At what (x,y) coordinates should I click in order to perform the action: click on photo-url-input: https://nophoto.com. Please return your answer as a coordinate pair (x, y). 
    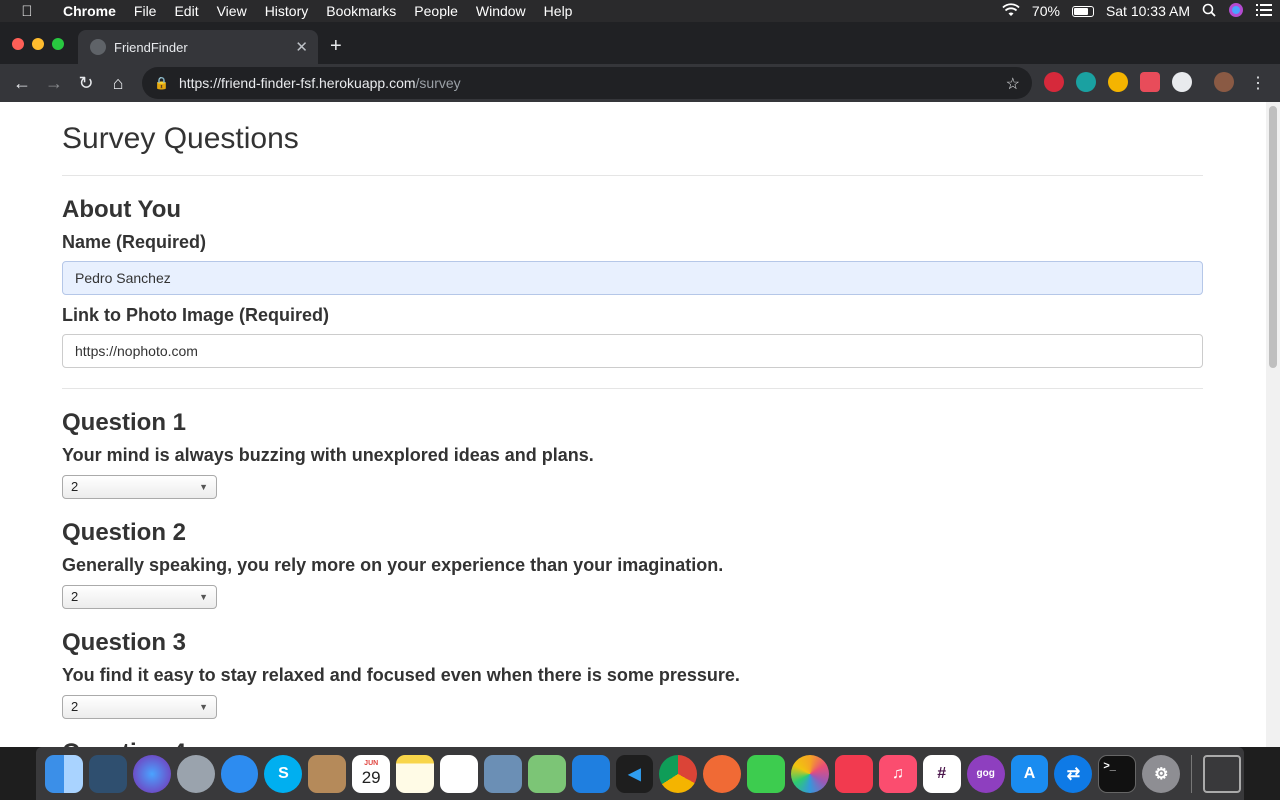
    Looking at the image, I should click on (632, 351).